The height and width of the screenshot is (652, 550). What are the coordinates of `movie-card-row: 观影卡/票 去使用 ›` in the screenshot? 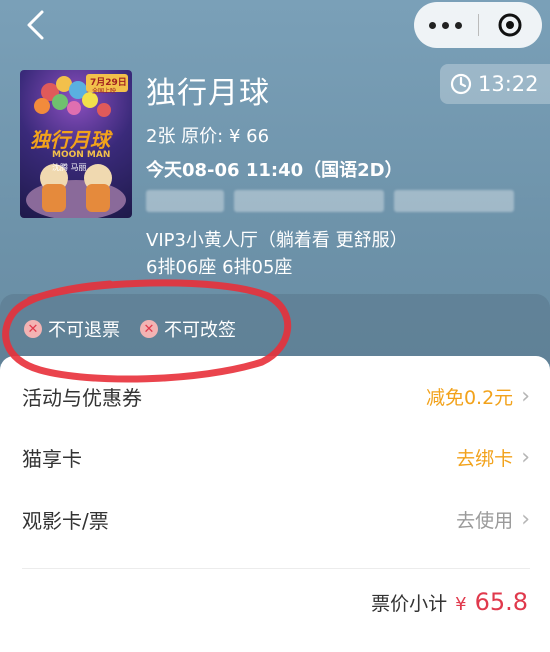 It's located at (276, 519).